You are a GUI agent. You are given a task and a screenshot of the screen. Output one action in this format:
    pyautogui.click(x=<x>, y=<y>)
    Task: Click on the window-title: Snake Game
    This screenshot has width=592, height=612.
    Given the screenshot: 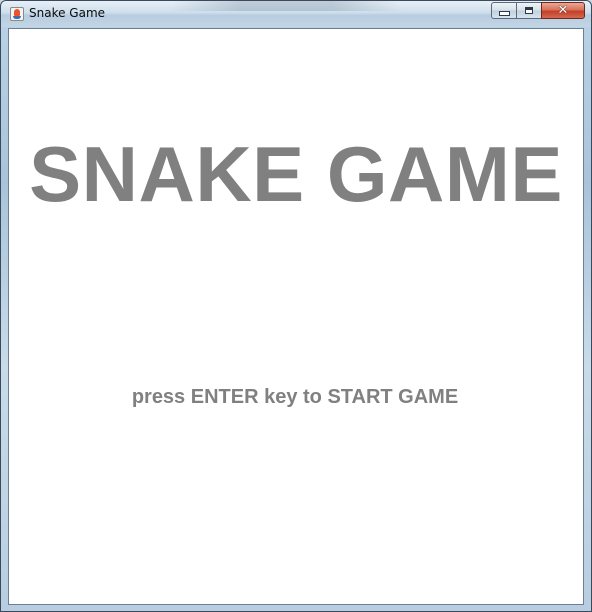 What is the action you would take?
    pyautogui.click(x=67, y=13)
    